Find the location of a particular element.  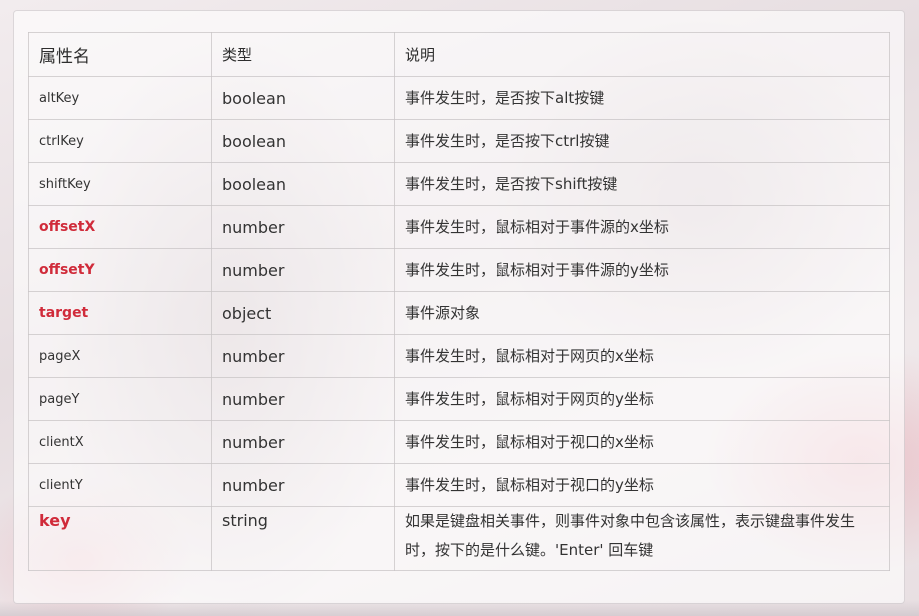

table-row: clientY number 事件发生时，鼠标相对于视口的y坐标 is located at coordinates (459, 485).